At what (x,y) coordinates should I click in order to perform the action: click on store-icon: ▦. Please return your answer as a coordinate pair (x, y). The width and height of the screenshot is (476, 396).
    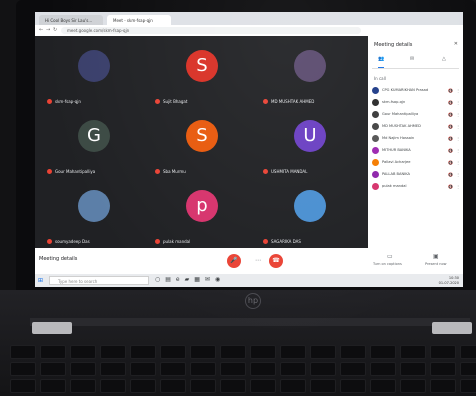
    Looking at the image, I should click on (197, 279).